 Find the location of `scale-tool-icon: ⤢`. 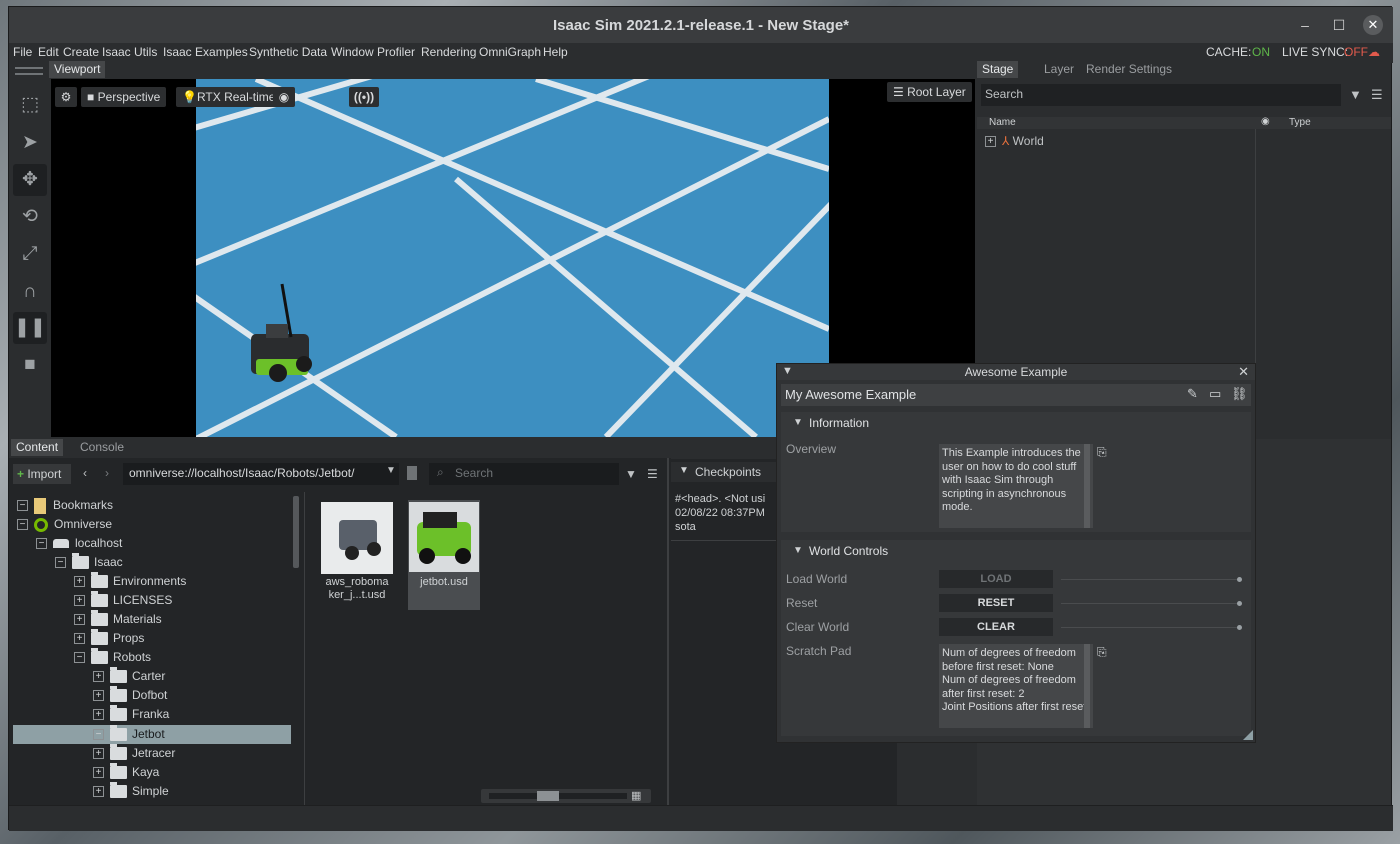

scale-tool-icon: ⤢ is located at coordinates (30, 254).